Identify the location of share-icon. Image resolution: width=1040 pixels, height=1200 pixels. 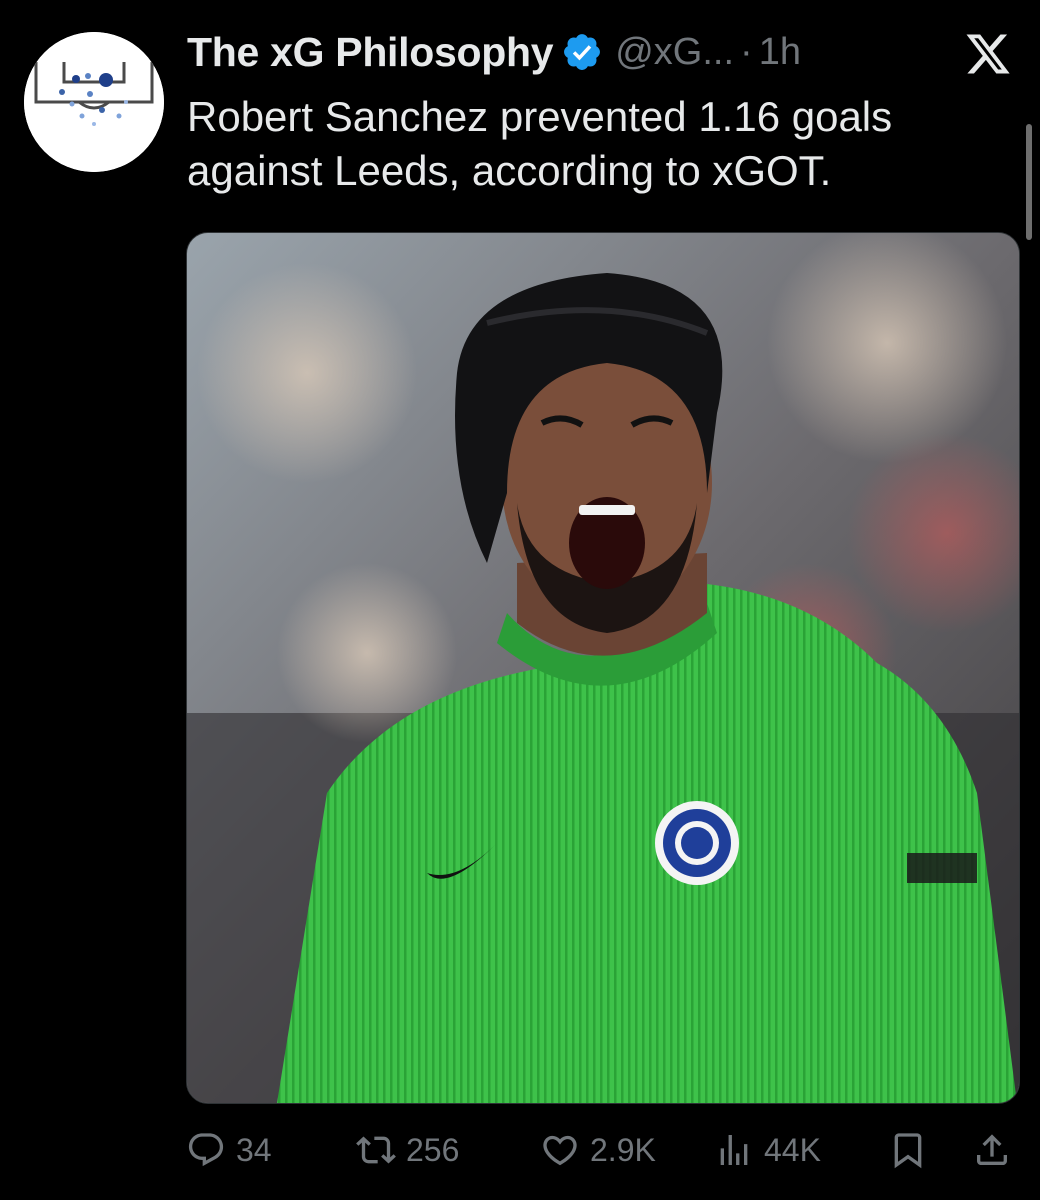
(992, 1149).